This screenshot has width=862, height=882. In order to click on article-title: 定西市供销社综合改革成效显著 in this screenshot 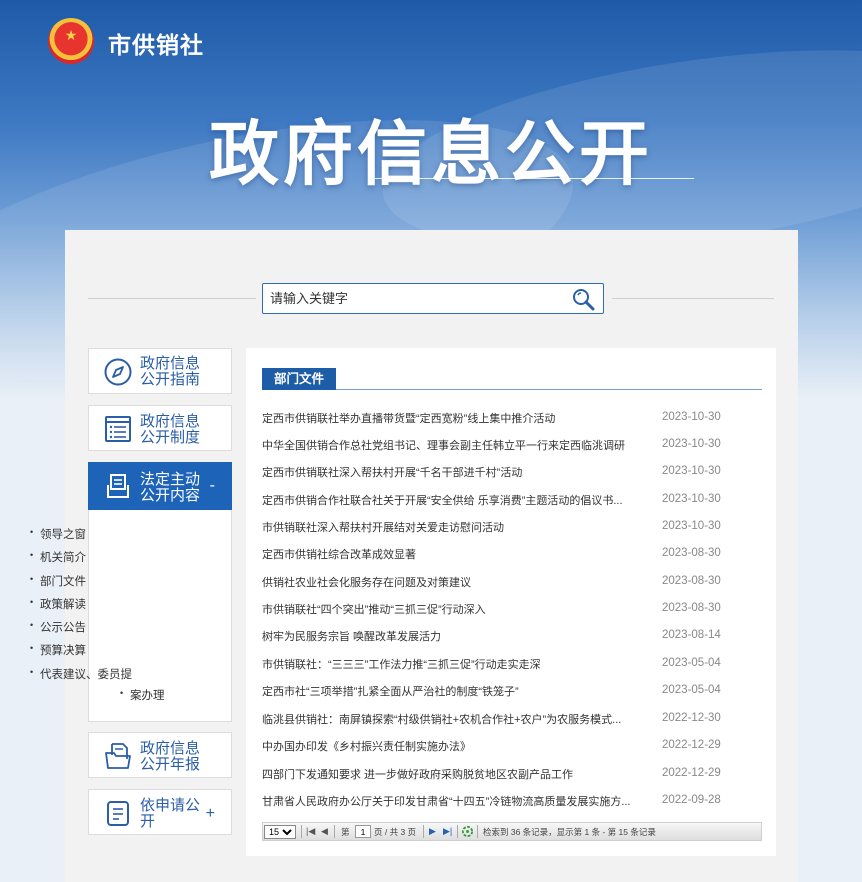, I will do `click(448, 554)`.